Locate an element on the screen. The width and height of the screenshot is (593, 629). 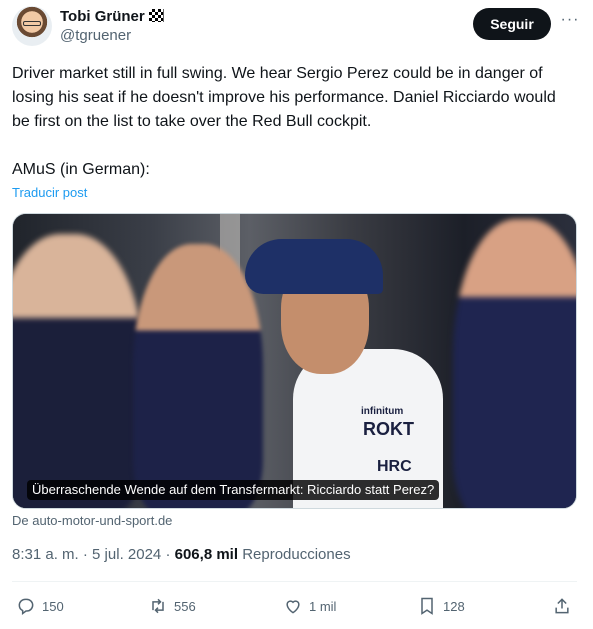
person-left is located at coordinates (78, 371).